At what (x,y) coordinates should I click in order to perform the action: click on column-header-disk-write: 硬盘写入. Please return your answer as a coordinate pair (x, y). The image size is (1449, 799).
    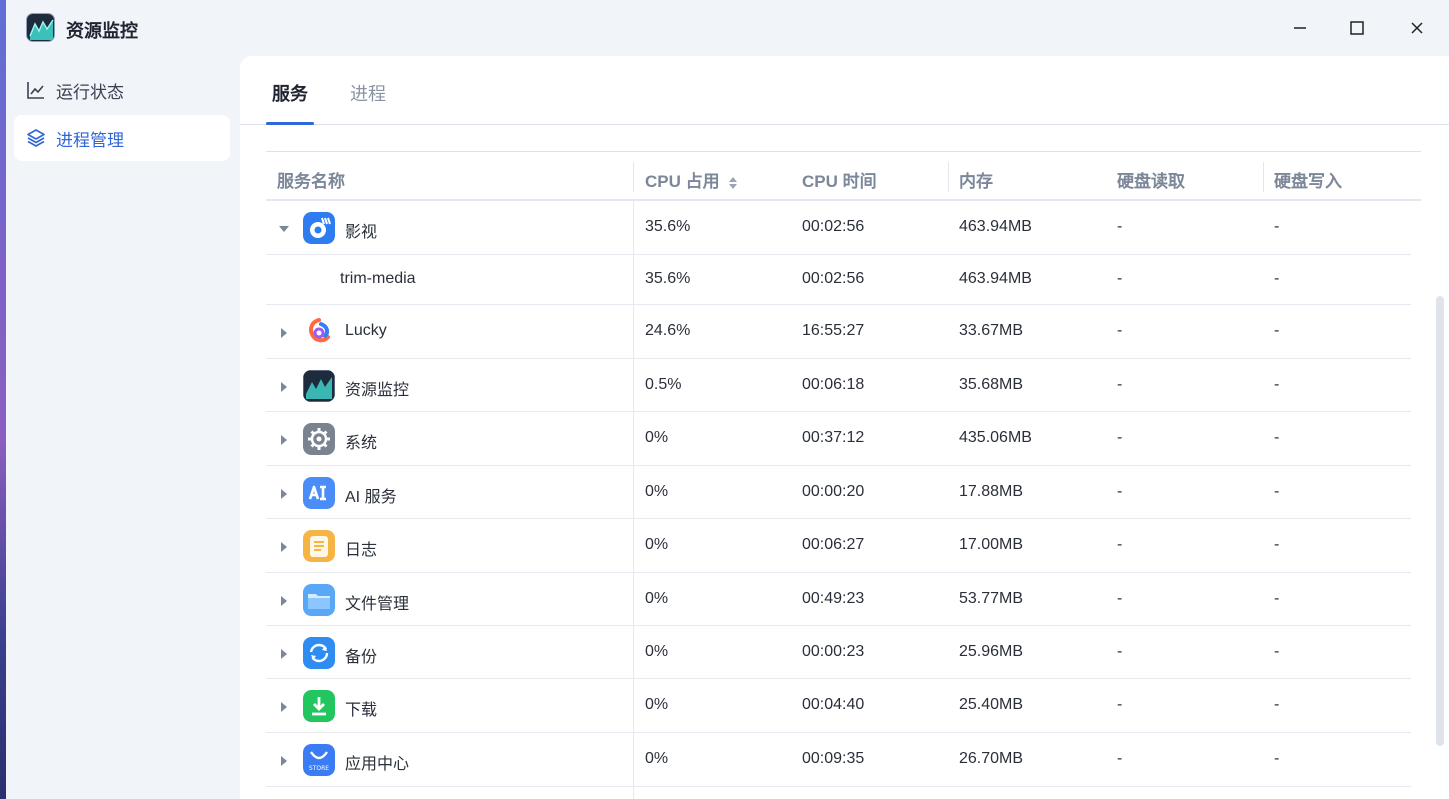
    Looking at the image, I should click on (1308, 179).